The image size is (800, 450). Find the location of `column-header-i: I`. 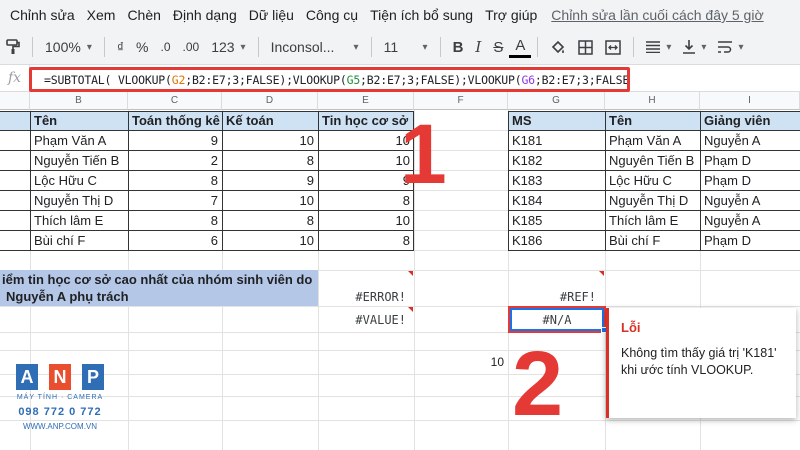

column-header-i: I is located at coordinates (750, 101).